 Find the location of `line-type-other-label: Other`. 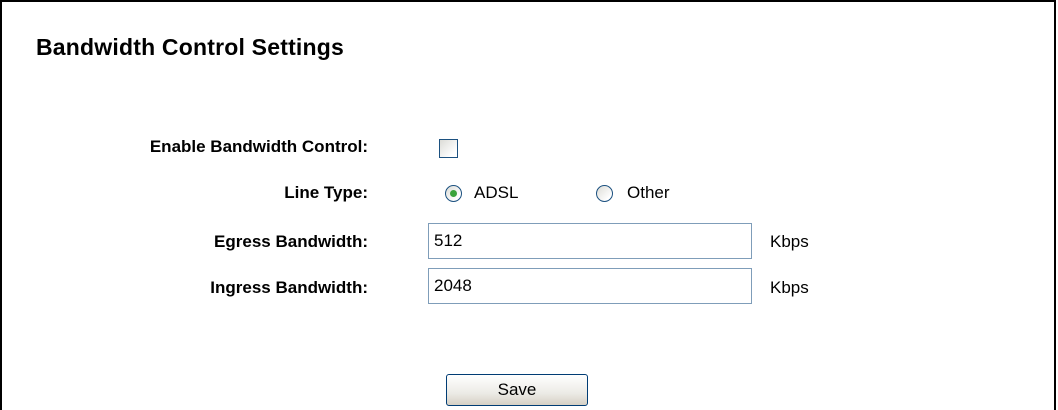

line-type-other-label: Other is located at coordinates (648, 193).